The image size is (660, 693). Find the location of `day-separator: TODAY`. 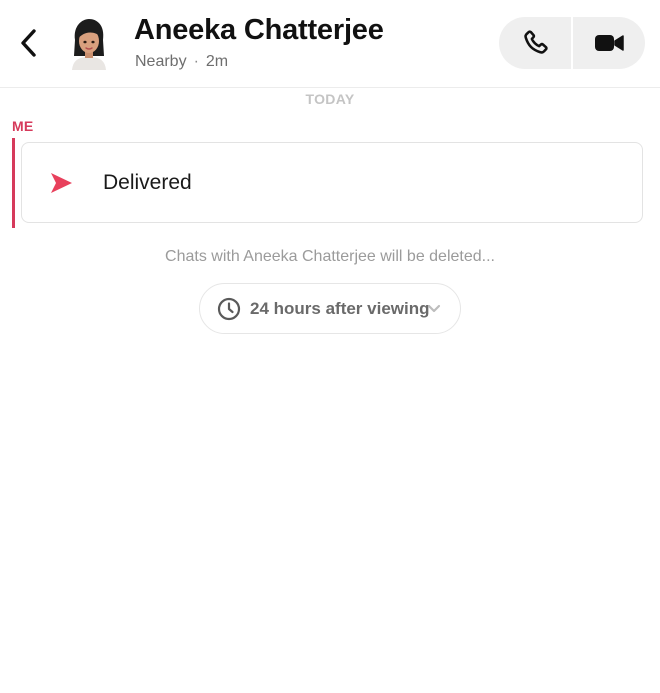

day-separator: TODAY is located at coordinates (330, 99).